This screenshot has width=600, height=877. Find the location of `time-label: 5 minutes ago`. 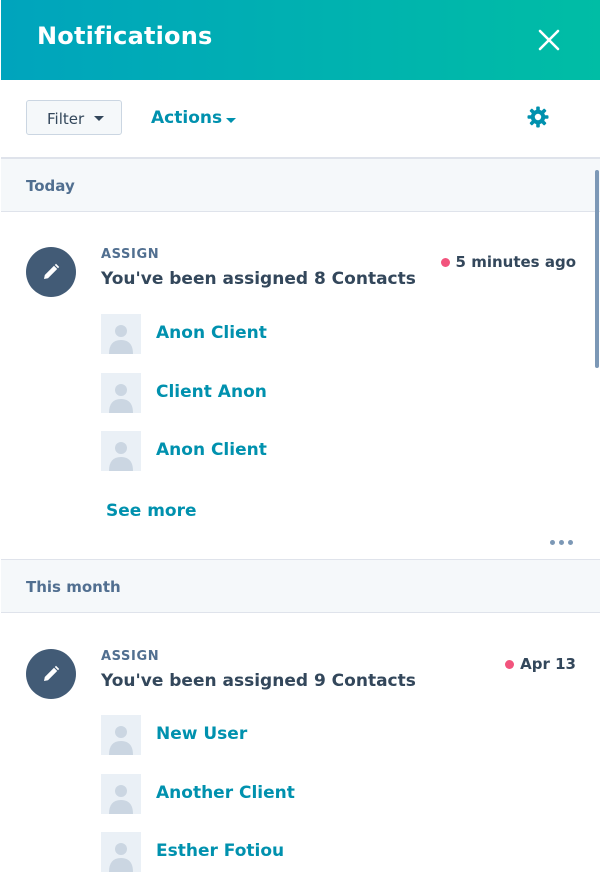

time-label: 5 minutes ago is located at coordinates (515, 262).